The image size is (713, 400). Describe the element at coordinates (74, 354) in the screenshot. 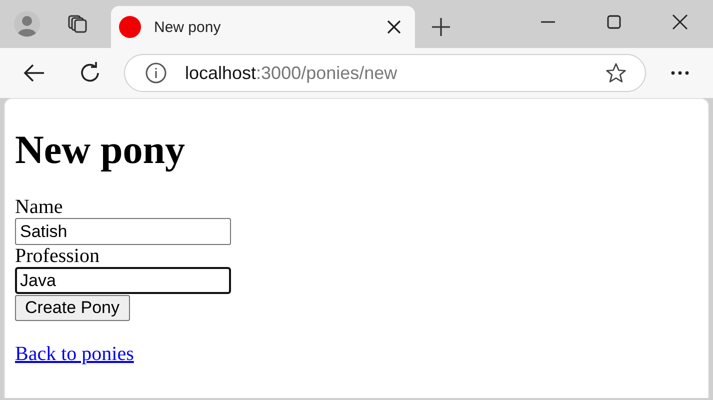

I see `back-link: Back to ponies` at that location.